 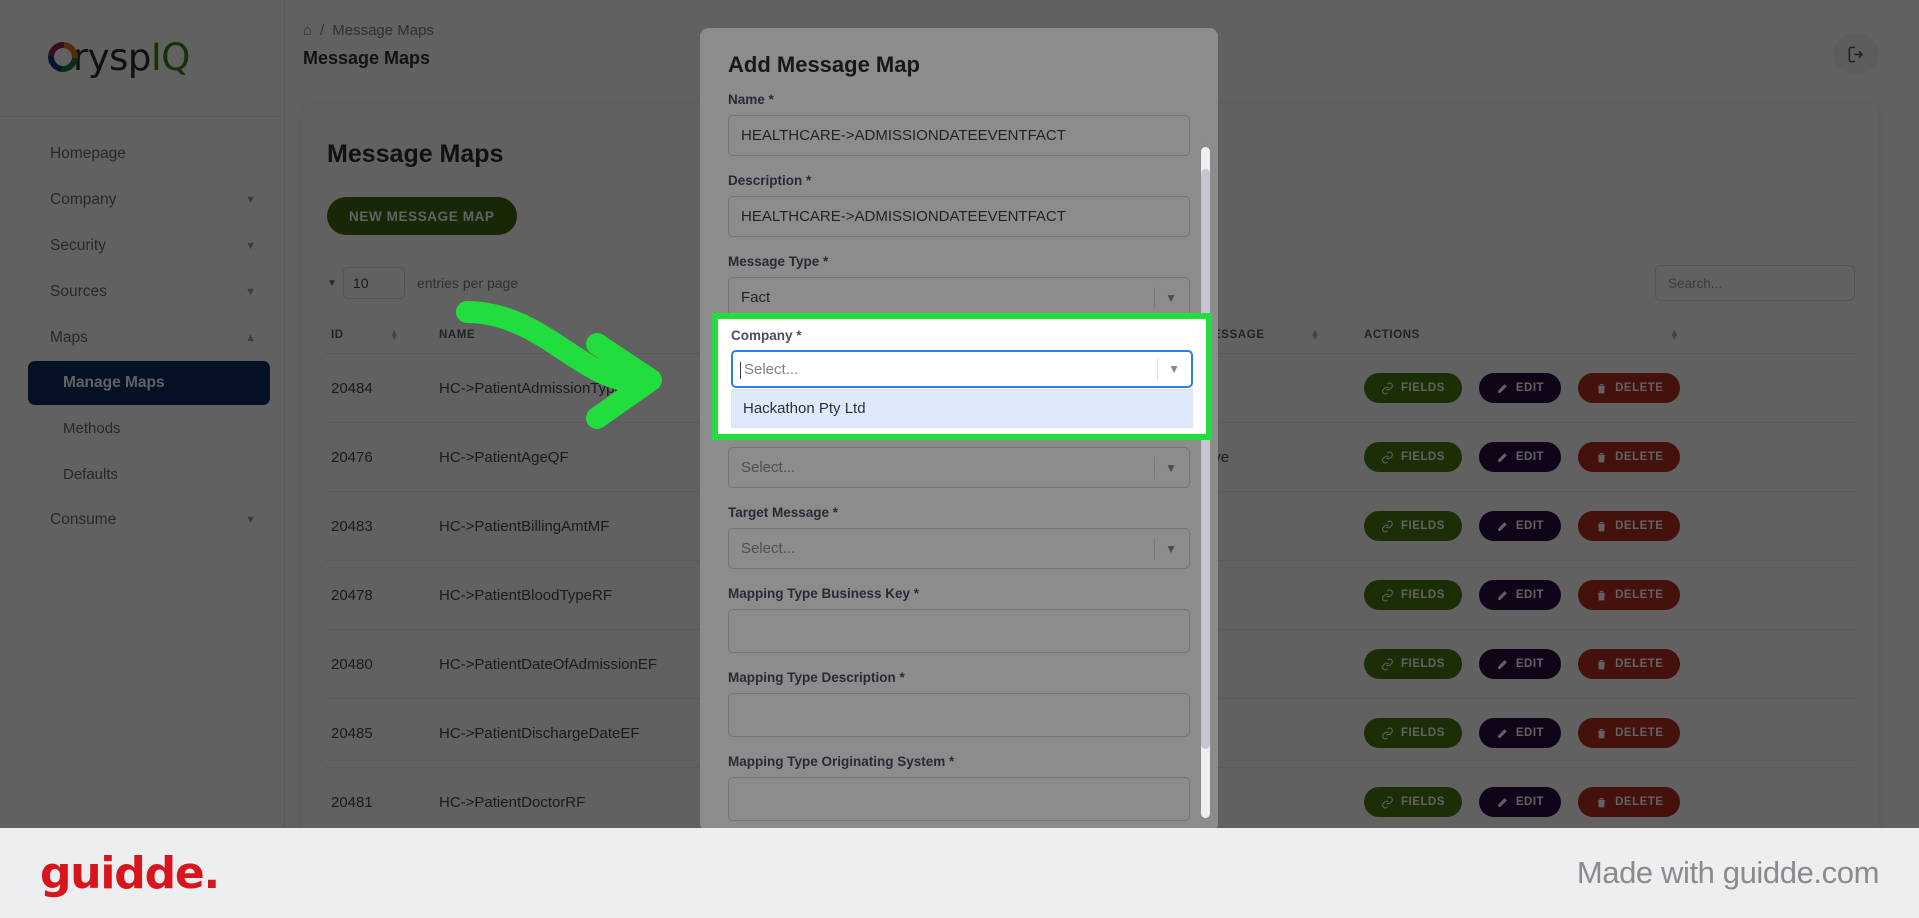 What do you see at coordinates (962, 369) in the screenshot?
I see `company-select-input: Select... ▼` at bounding box center [962, 369].